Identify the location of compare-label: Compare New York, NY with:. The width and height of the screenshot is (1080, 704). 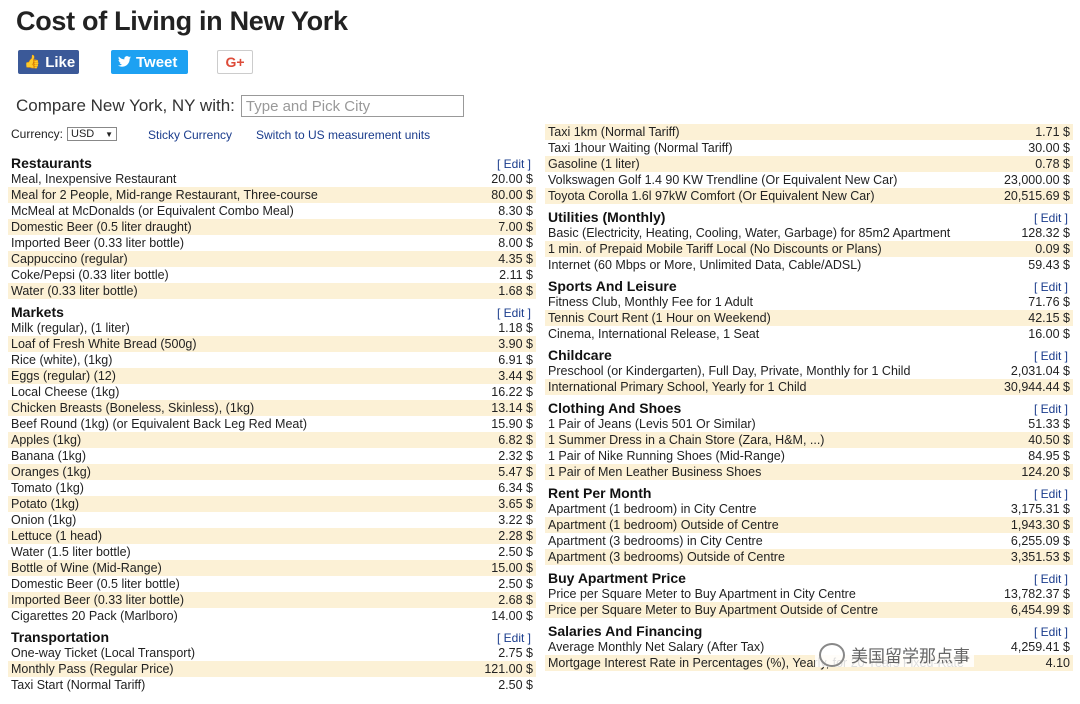
(125, 105).